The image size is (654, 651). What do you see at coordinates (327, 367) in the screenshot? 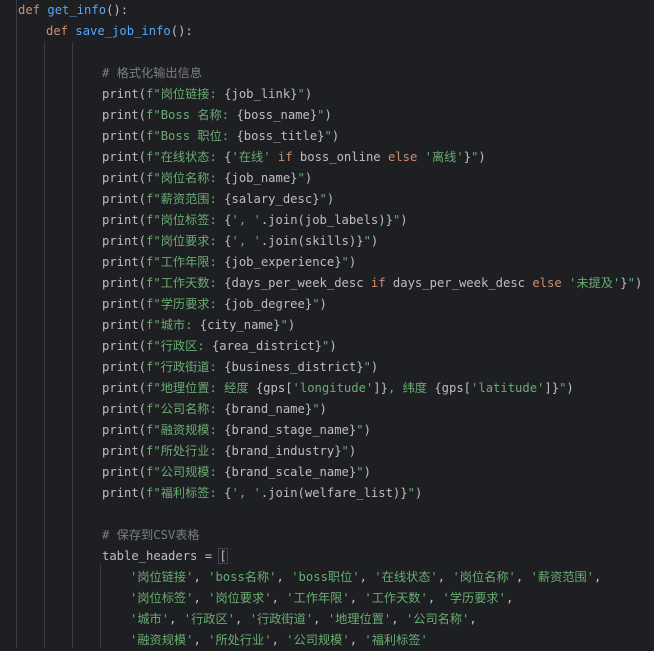
I see `code-line: print(f"行政街道: {business_district}")` at bounding box center [327, 367].